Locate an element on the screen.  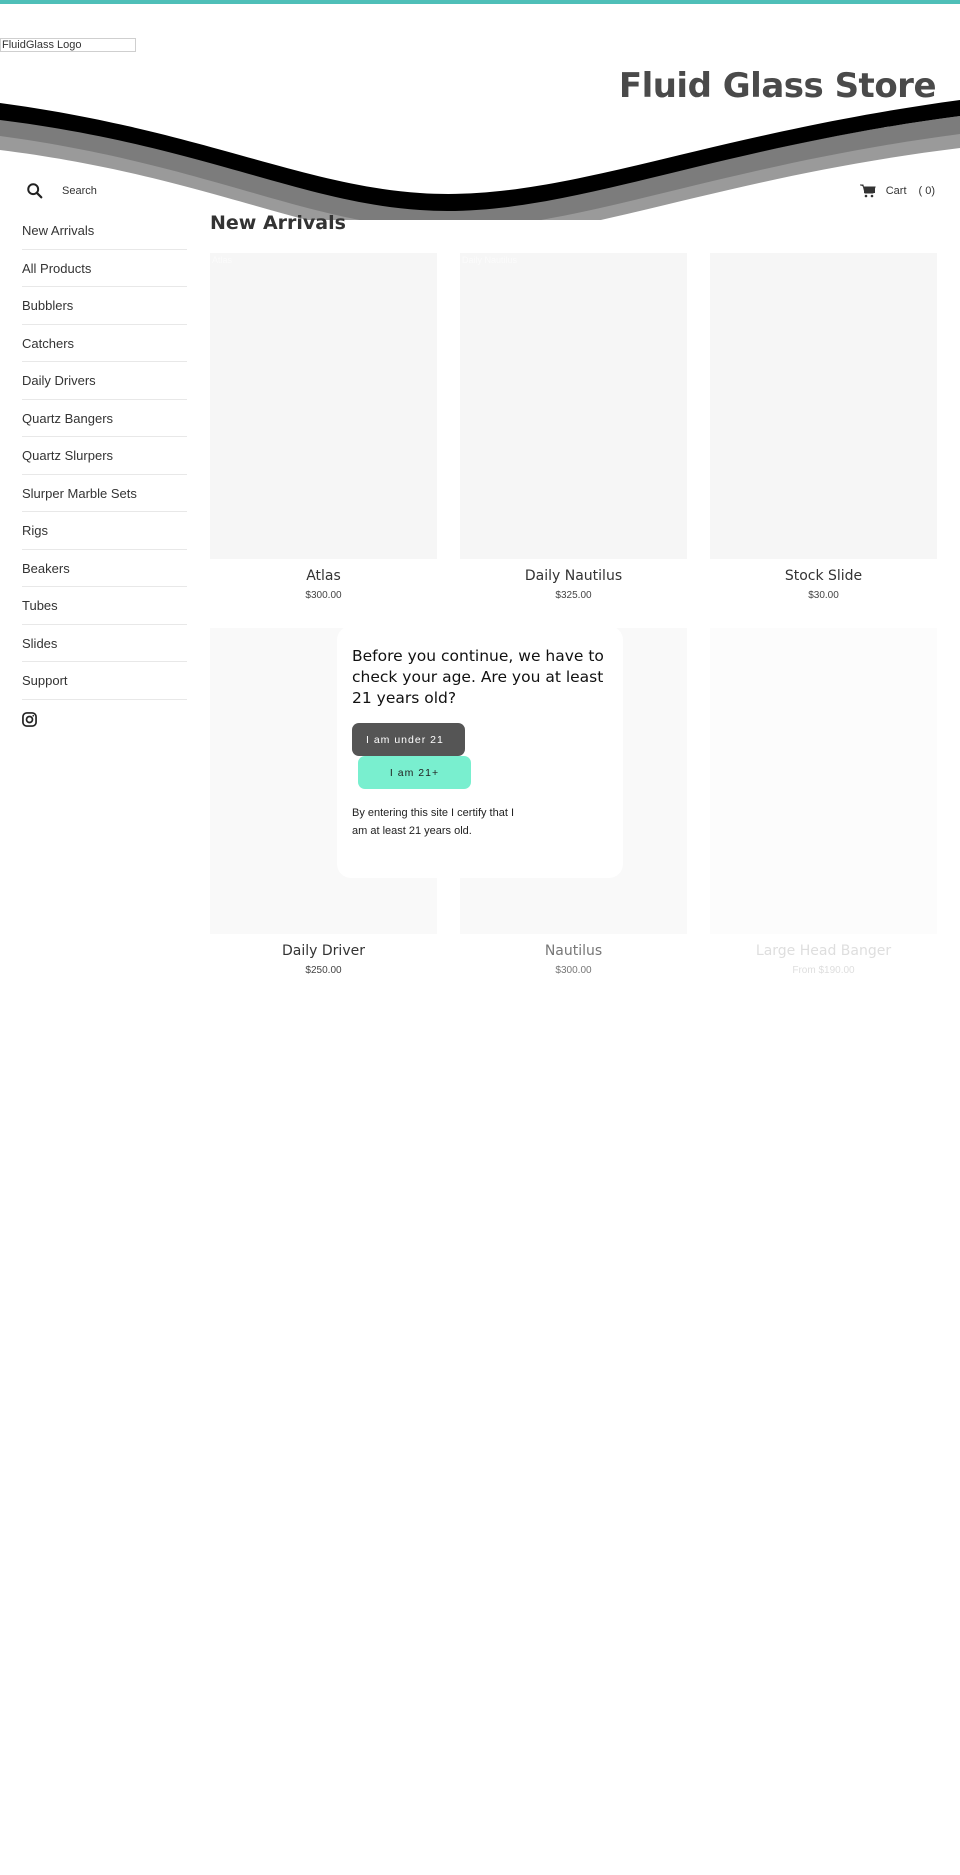
sidebar-item-new-arrivals: New Arrivals is located at coordinates (104, 231).